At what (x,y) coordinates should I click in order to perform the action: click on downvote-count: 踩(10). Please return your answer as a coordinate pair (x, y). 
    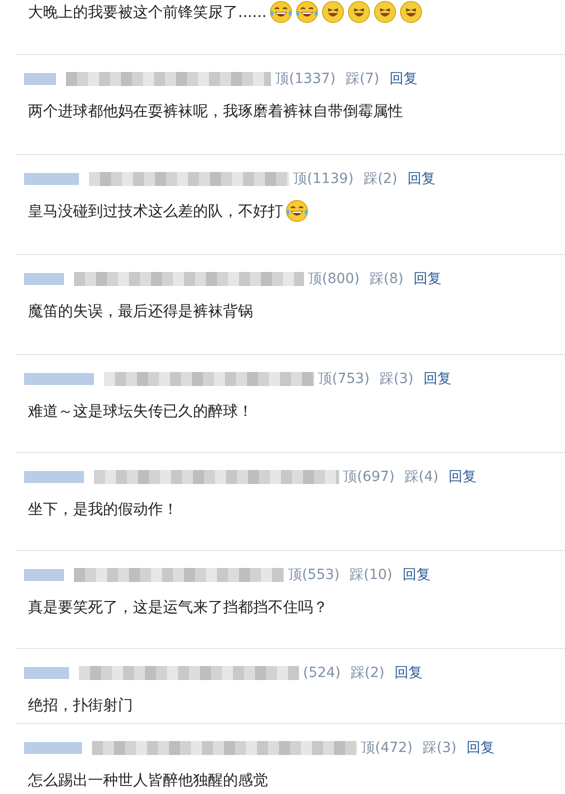
    Looking at the image, I should click on (371, 575).